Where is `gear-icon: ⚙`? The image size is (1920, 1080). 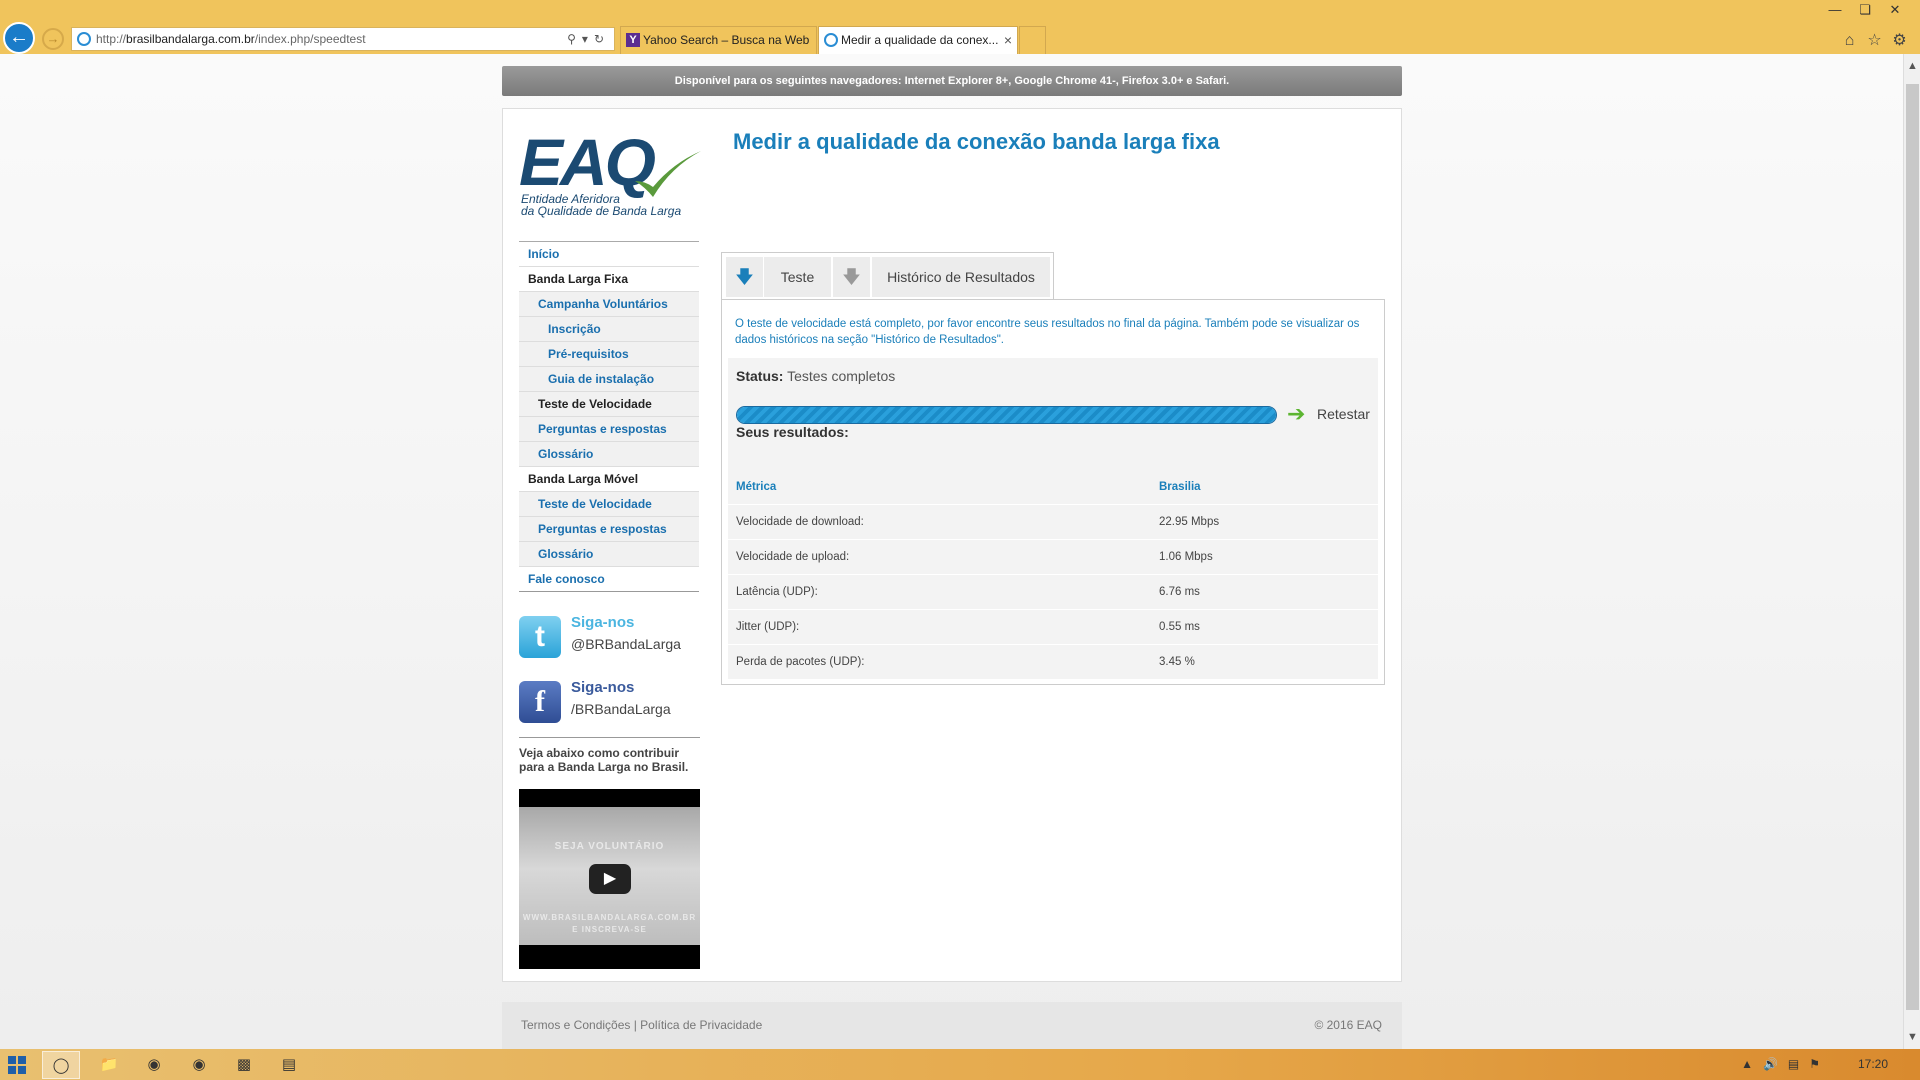
gear-icon: ⚙ is located at coordinates (1899, 40).